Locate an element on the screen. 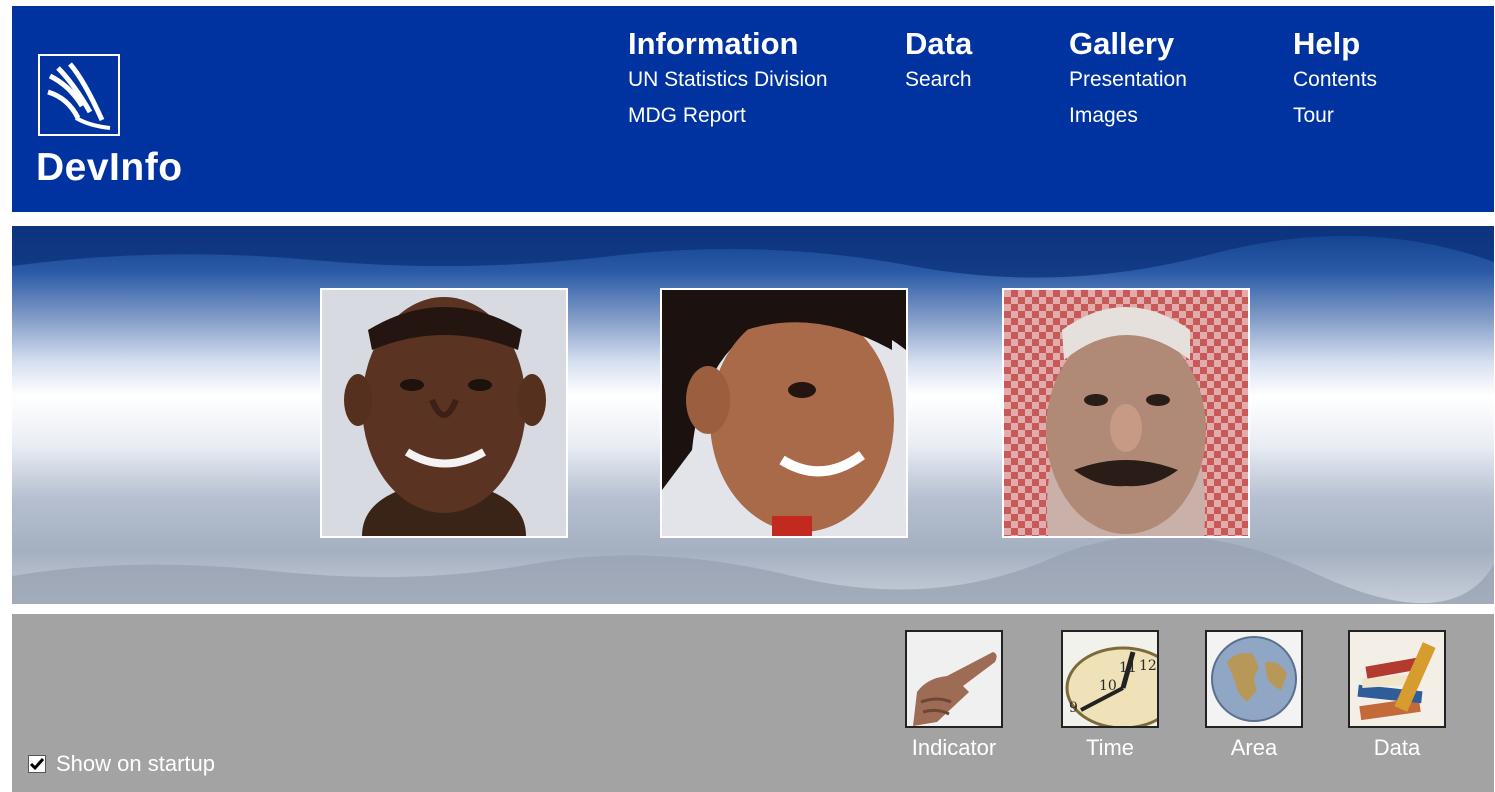  tool-area: Area is located at coordinates (1254, 695).